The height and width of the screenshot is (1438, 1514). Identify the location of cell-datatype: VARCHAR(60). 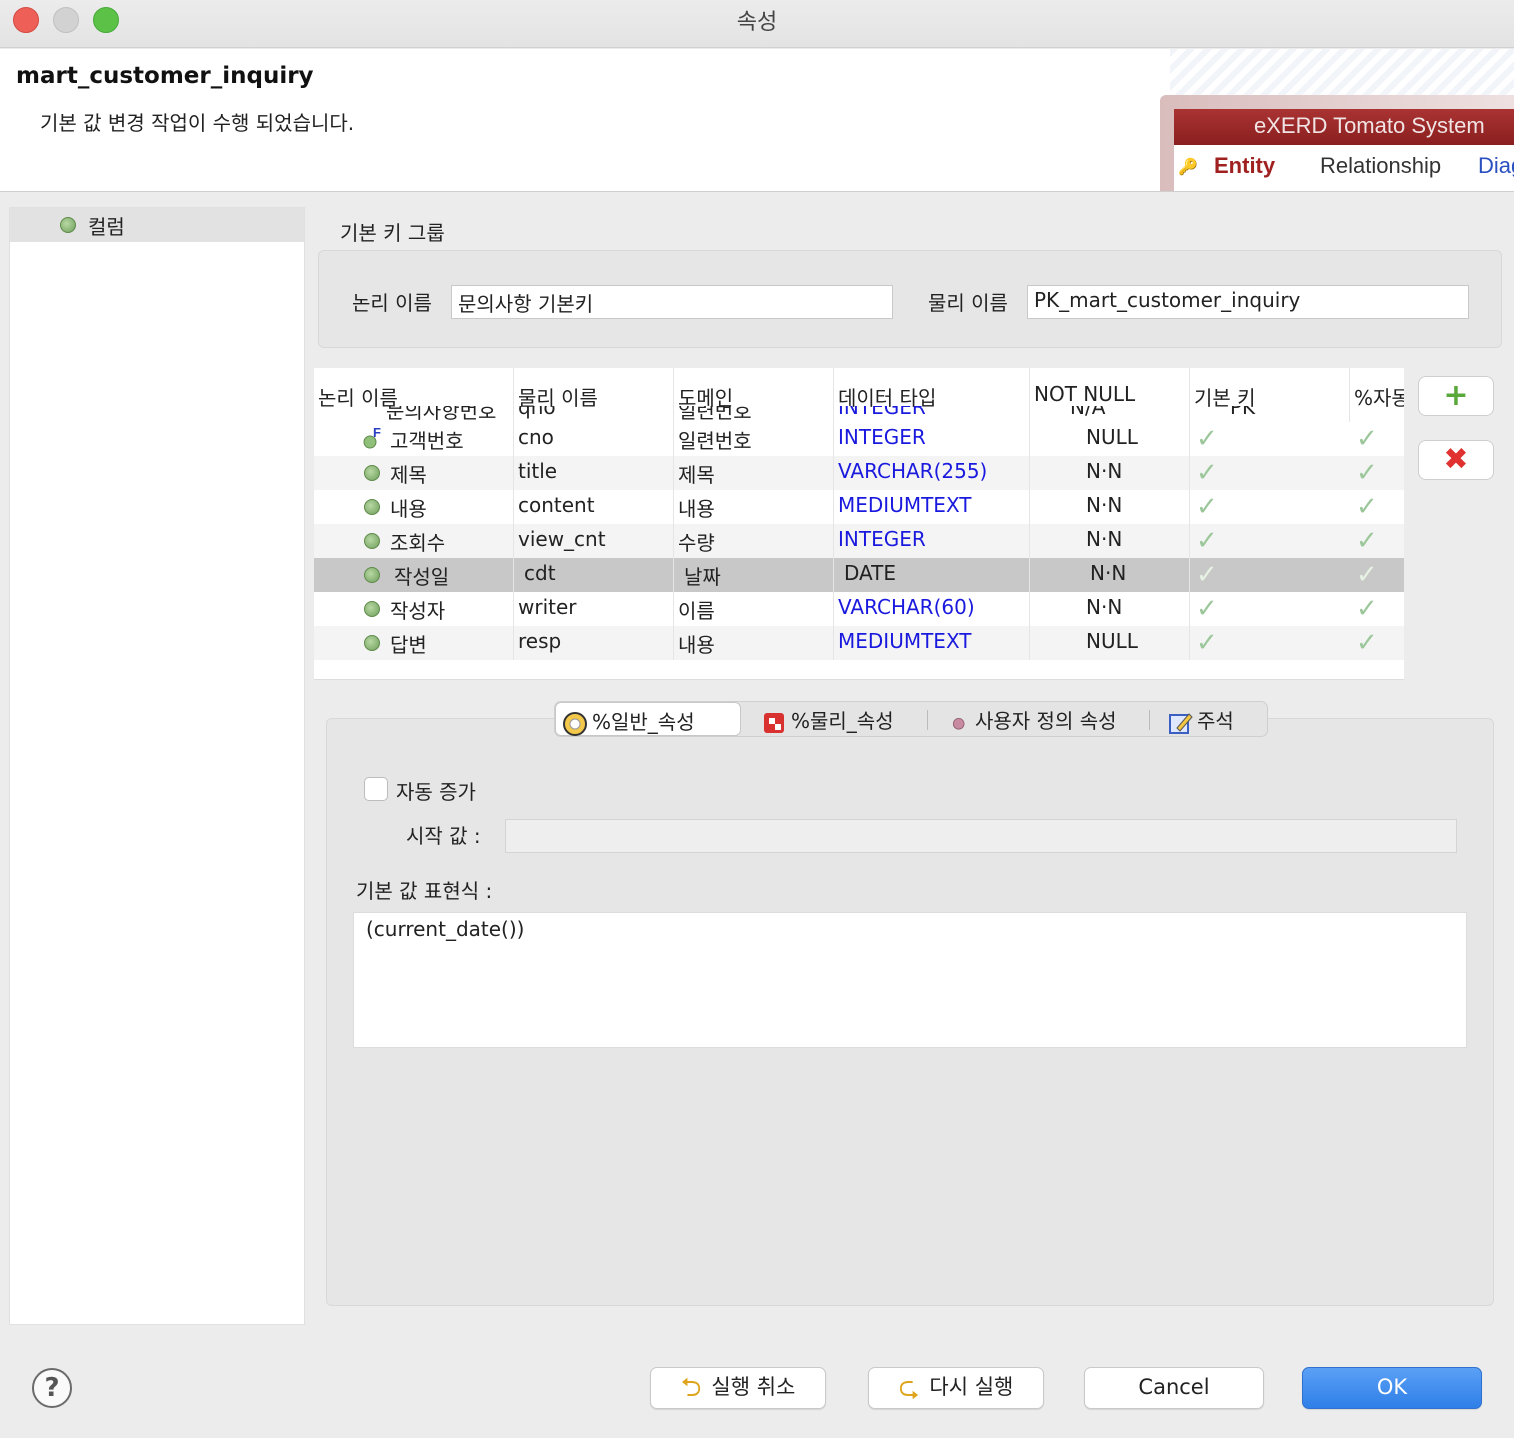
(932, 609).